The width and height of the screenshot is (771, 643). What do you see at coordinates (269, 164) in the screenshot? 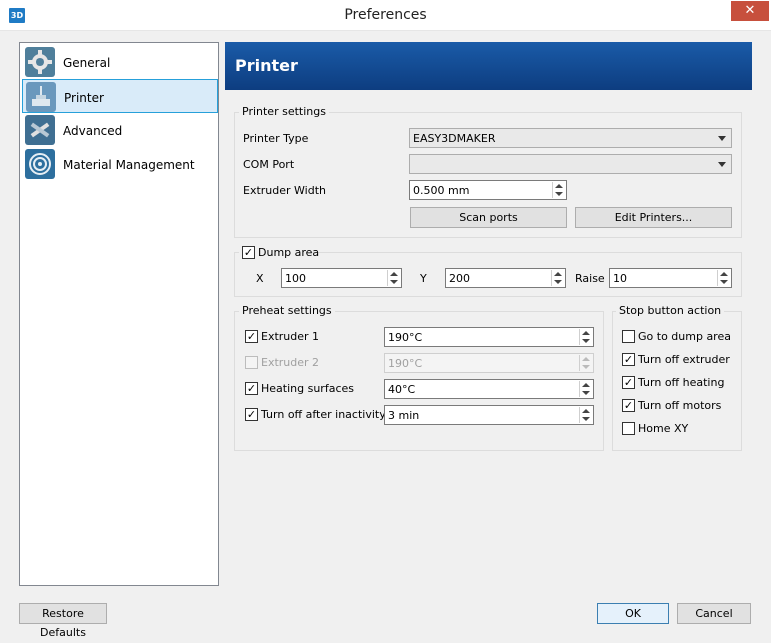
I see `com-port-label: COM Port` at bounding box center [269, 164].